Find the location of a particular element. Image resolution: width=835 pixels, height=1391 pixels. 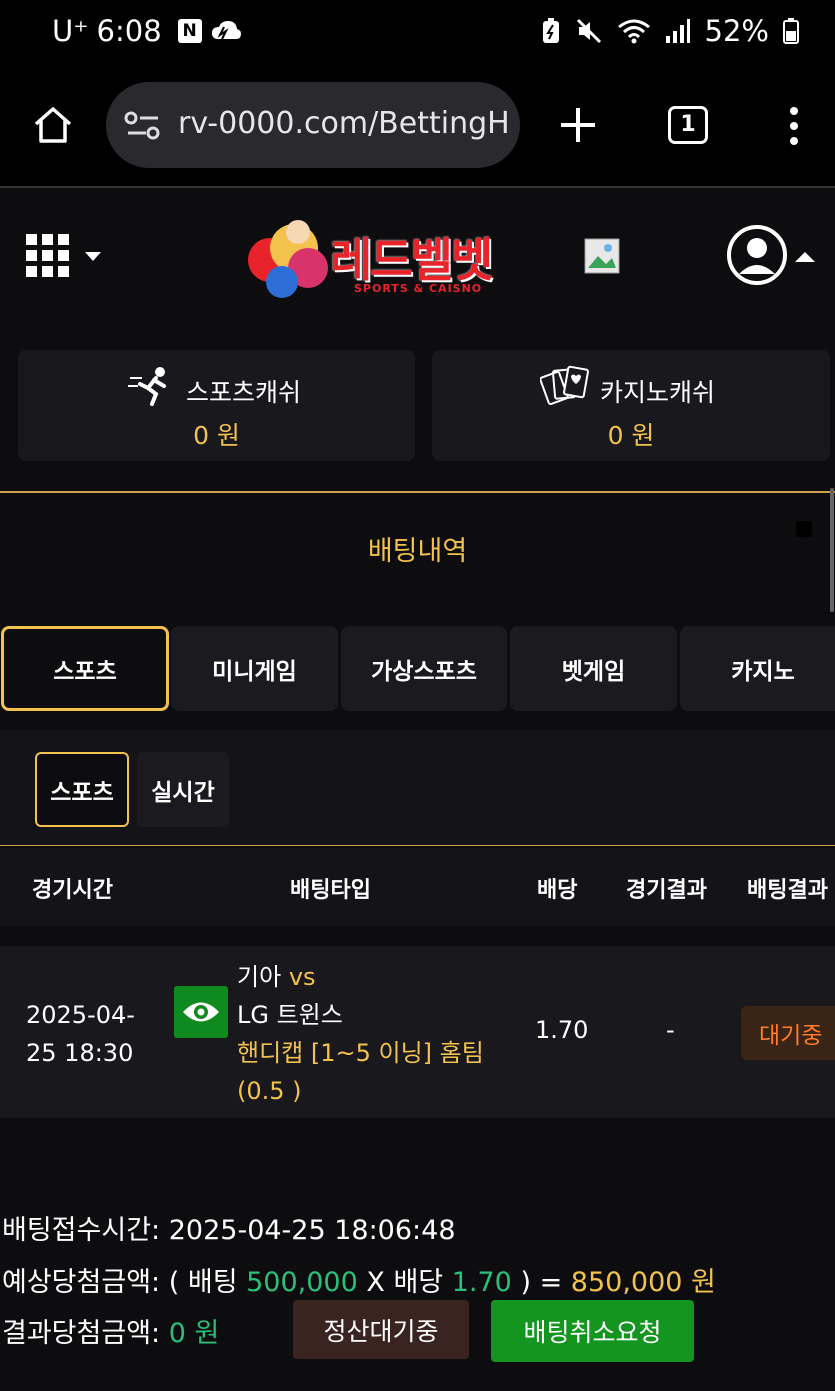

browser-toolbar: rv-0000.com/BettingH 1 is located at coordinates (417, 129).